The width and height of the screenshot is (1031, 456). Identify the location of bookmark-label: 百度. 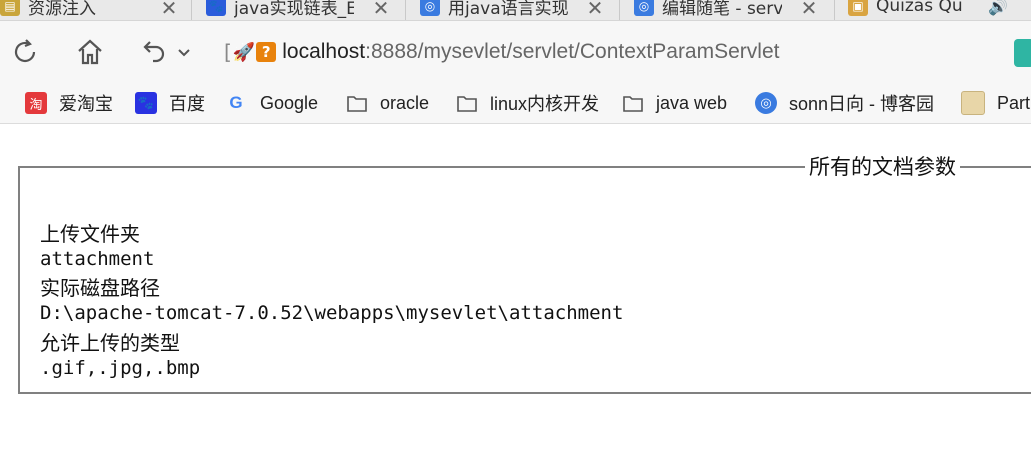
(187, 104).